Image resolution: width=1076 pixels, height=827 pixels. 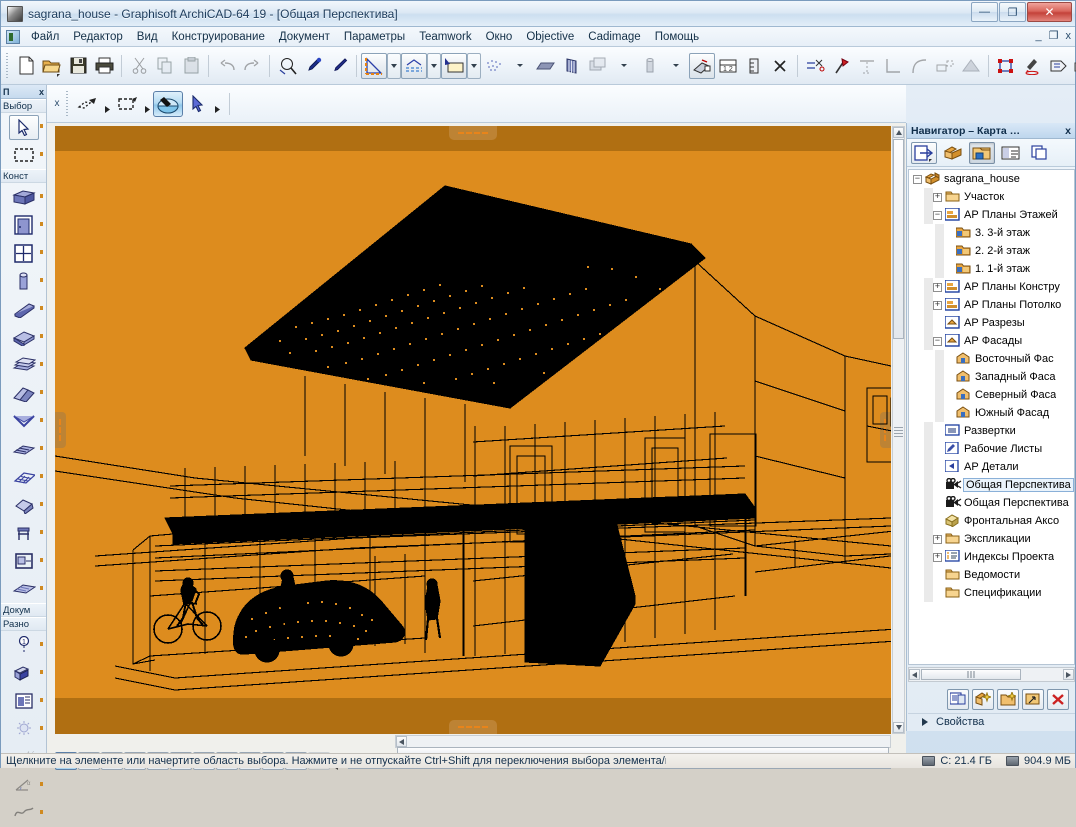 I want to click on undo-button, so click(x=226, y=66).